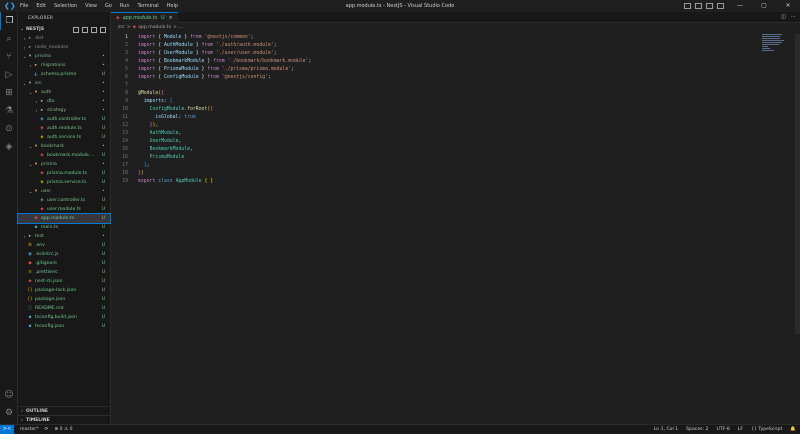 The height and width of the screenshot is (434, 800). What do you see at coordinates (446, 94) in the screenshot?
I see `code-line: 8 @Module({` at bounding box center [446, 94].